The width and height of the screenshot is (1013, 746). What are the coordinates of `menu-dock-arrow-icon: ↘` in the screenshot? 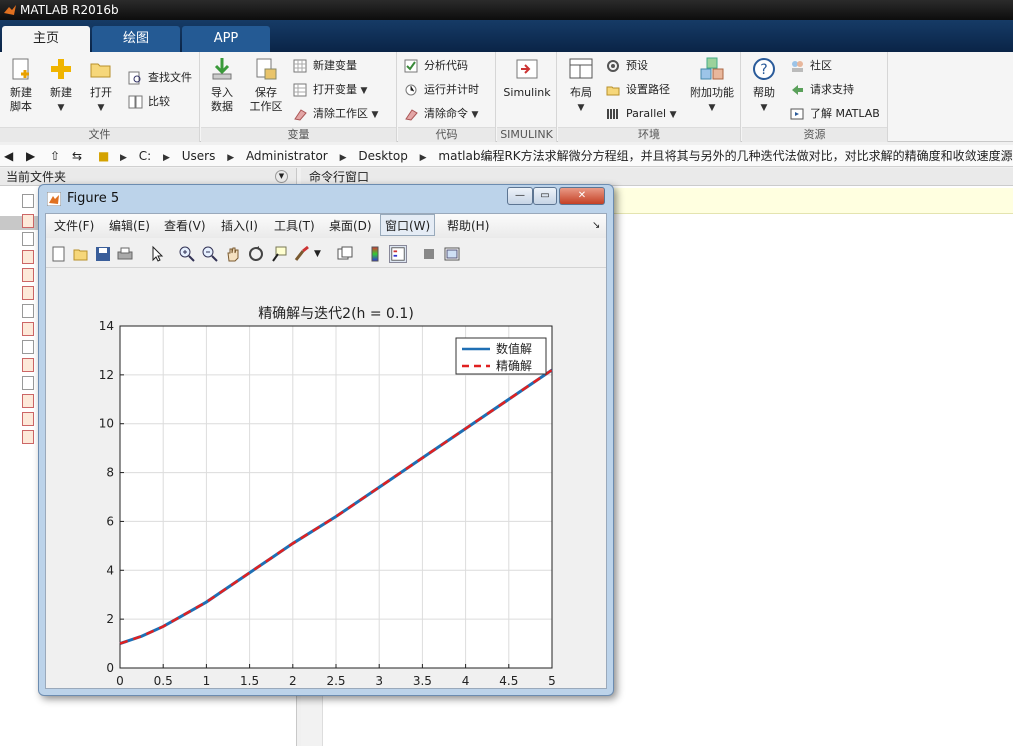 It's located at (596, 226).